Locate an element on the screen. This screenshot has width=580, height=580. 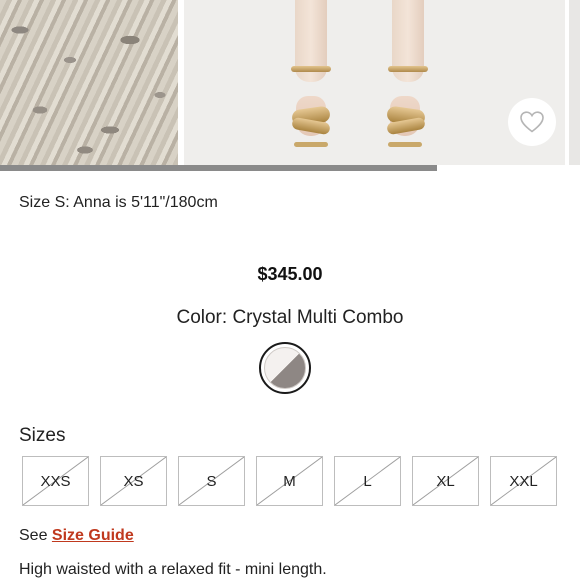
right-ankle-strap is located at coordinates (408, 69).